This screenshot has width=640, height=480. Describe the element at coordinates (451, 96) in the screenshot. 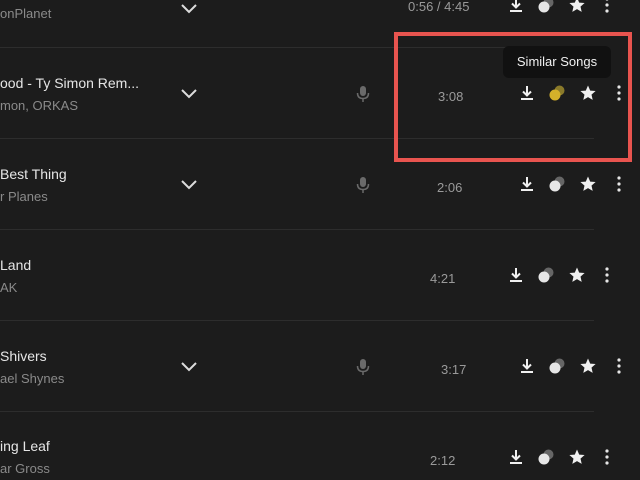

I see `track-duration: 3:08` at that location.